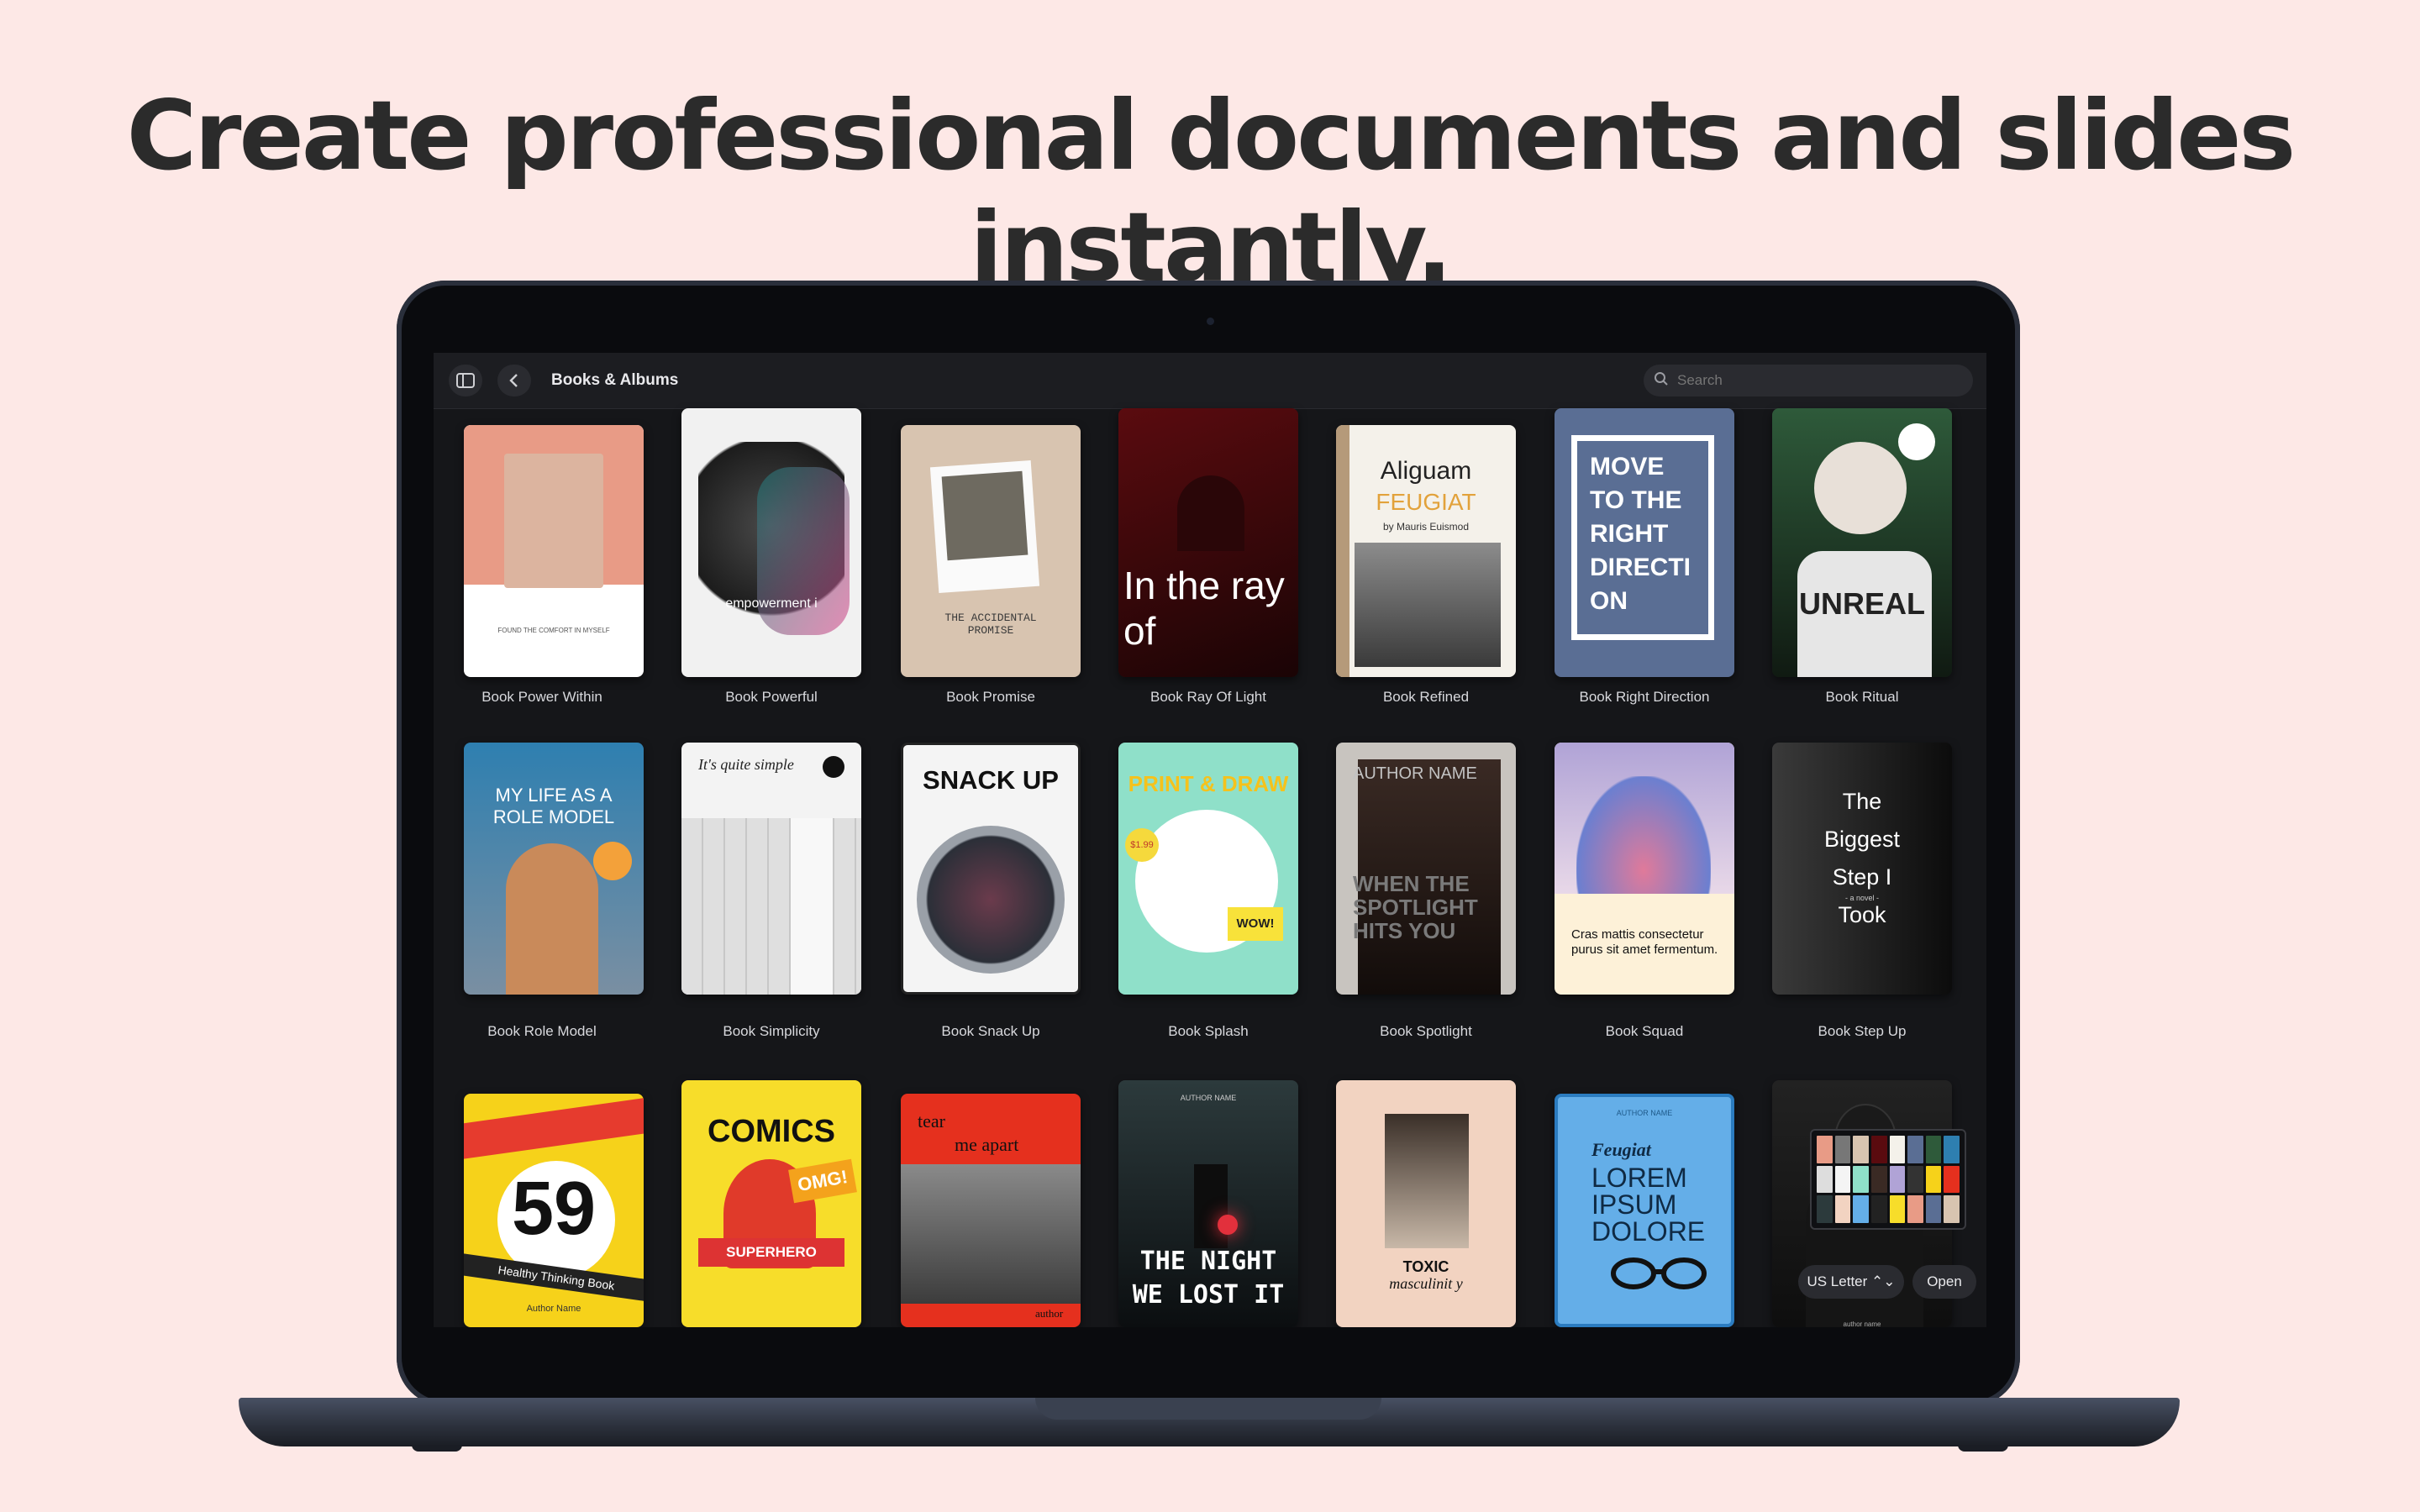  I want to click on template-card: tear me apart author, so click(991, 1210).